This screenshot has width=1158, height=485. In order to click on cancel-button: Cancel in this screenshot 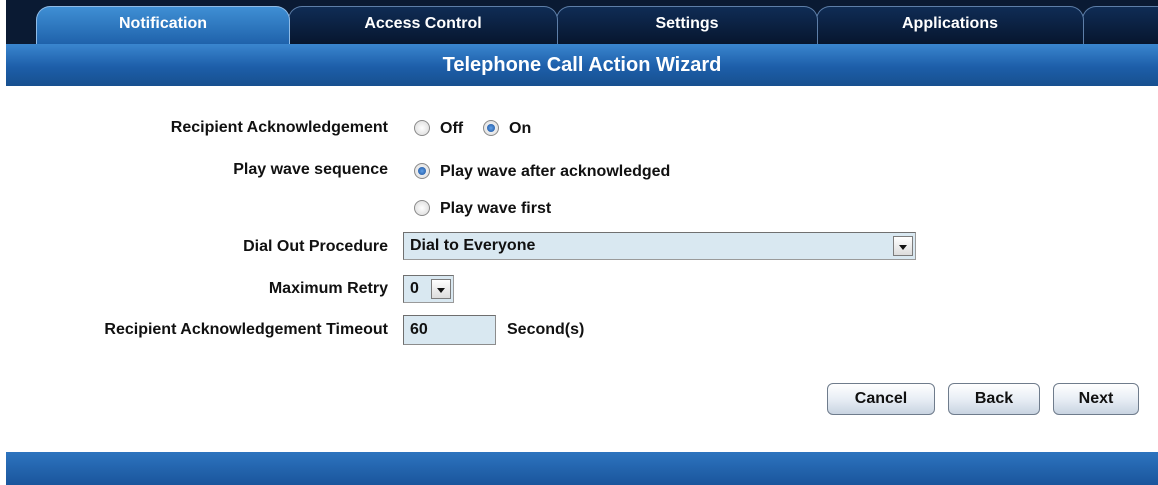, I will do `click(881, 399)`.